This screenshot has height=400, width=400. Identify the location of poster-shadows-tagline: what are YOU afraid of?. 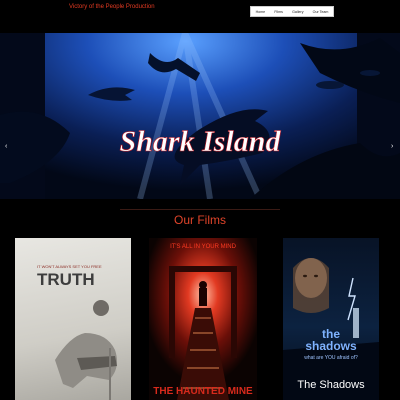
(331, 358).